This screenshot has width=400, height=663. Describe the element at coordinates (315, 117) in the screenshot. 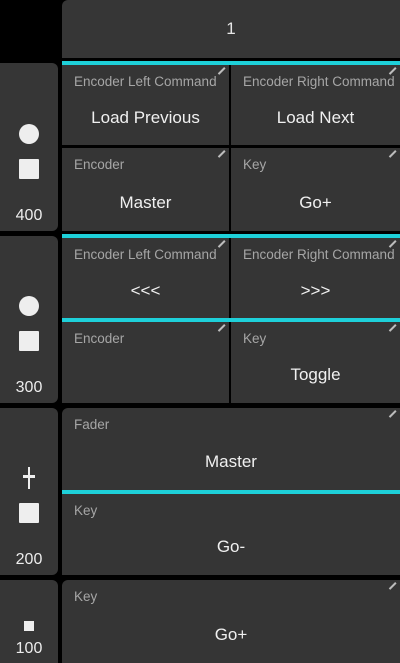

I see `cell-value: Load Next` at that location.